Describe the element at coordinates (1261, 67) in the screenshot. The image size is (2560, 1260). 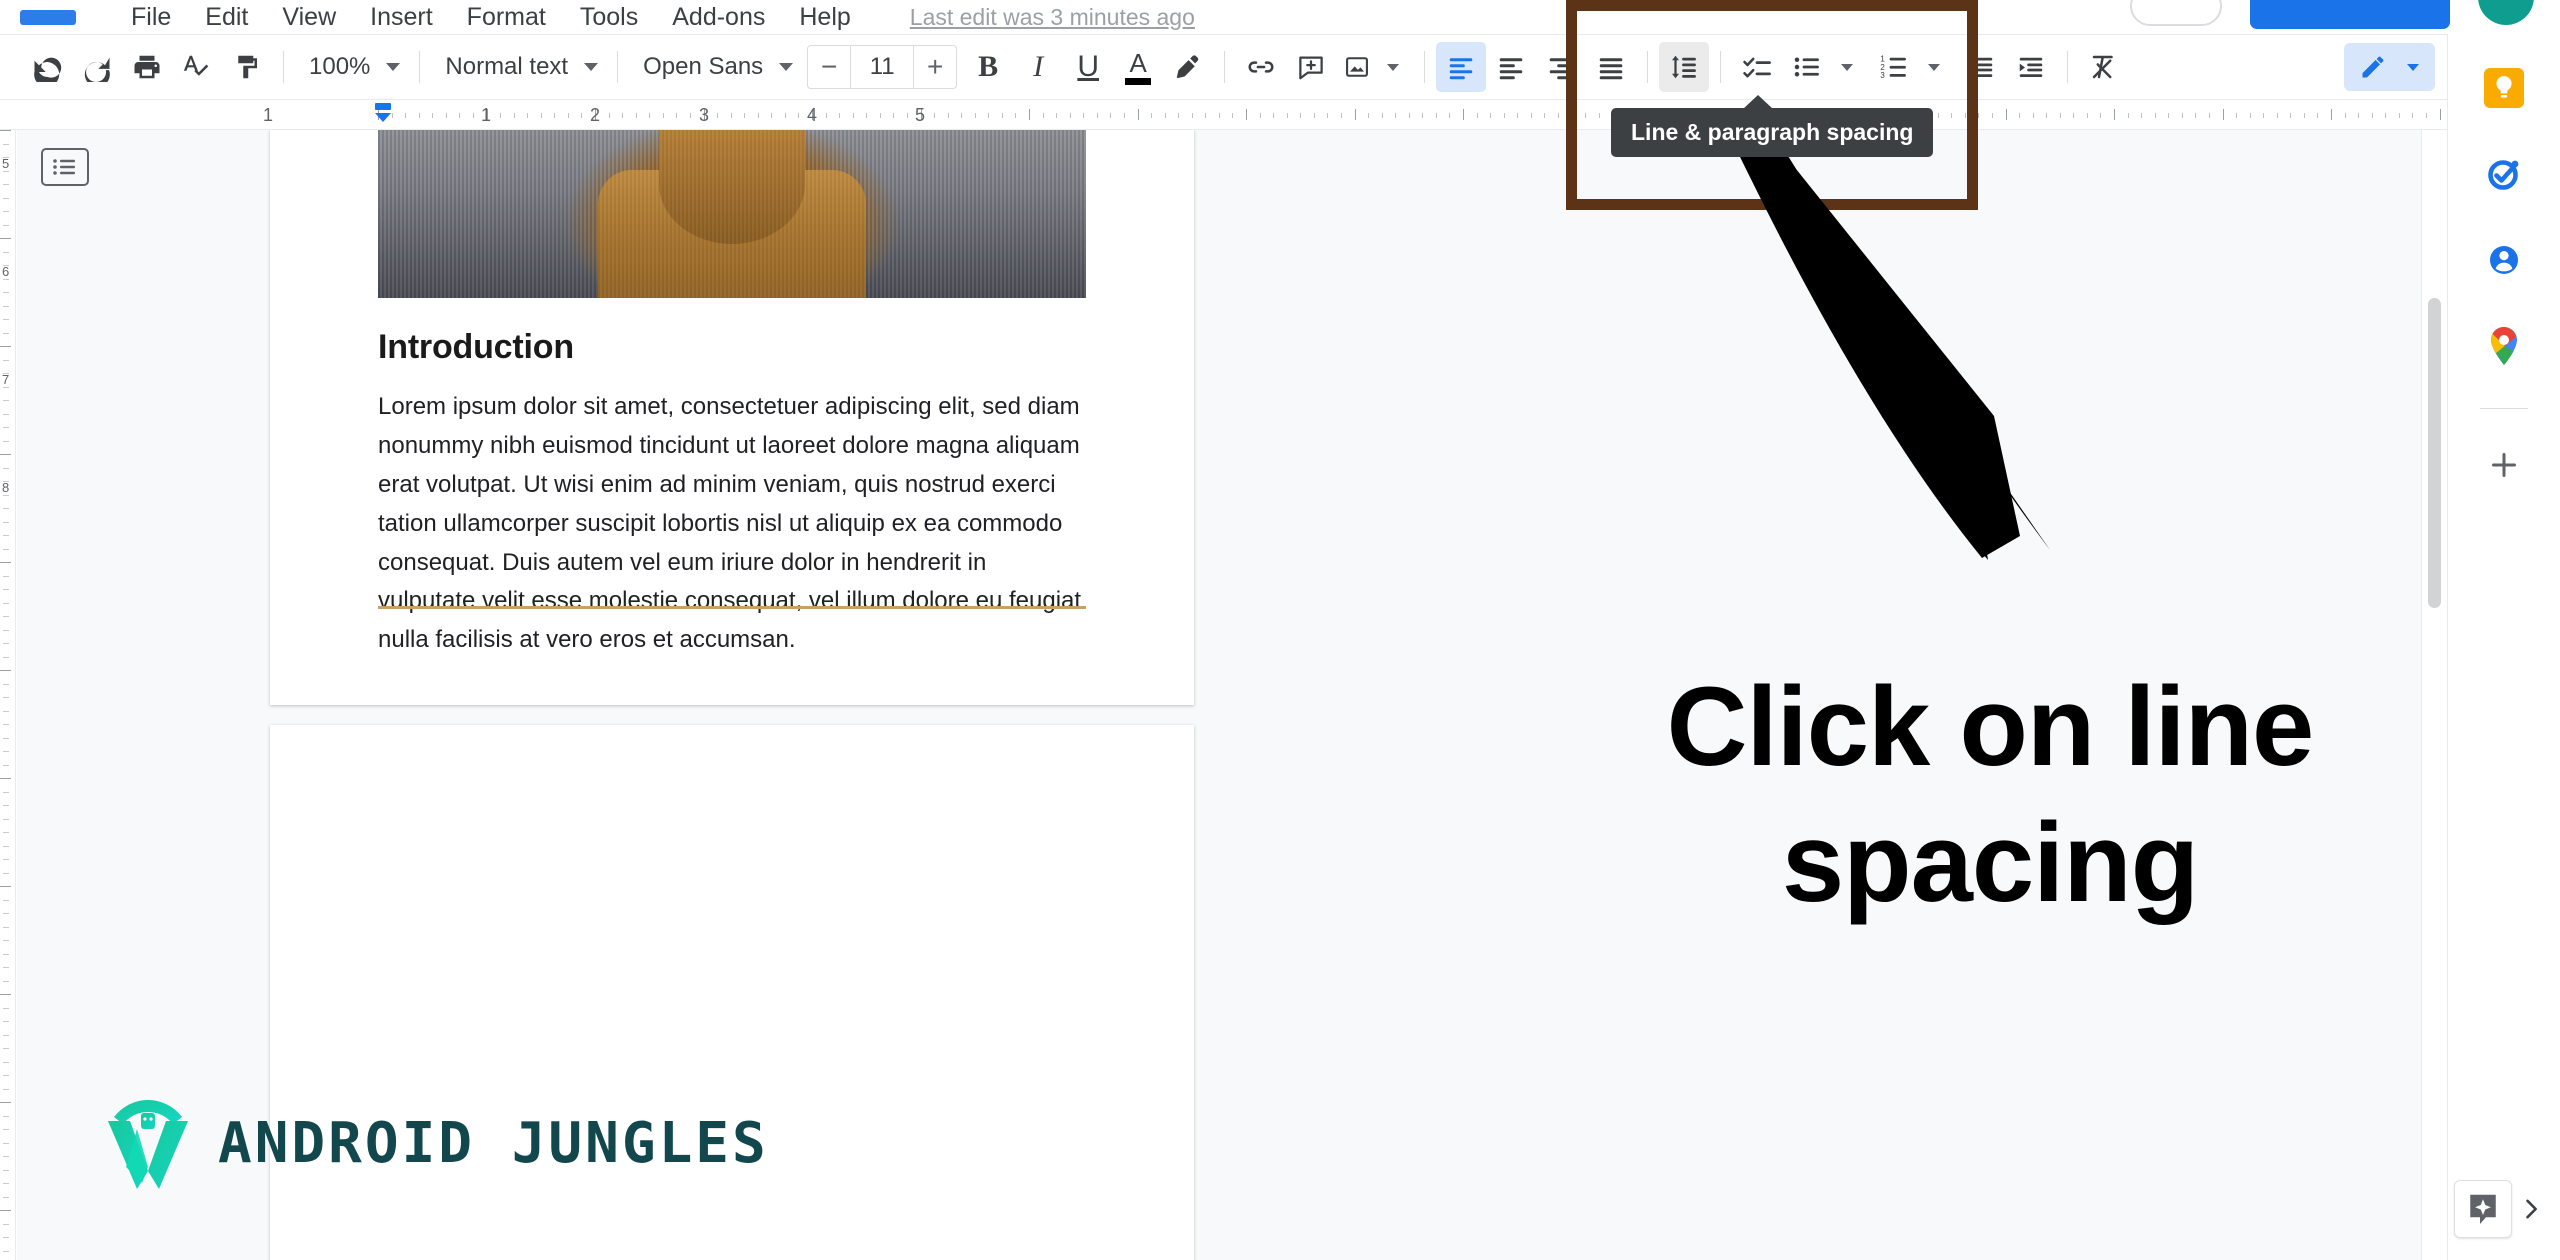
I see `insert-link-icon` at that location.